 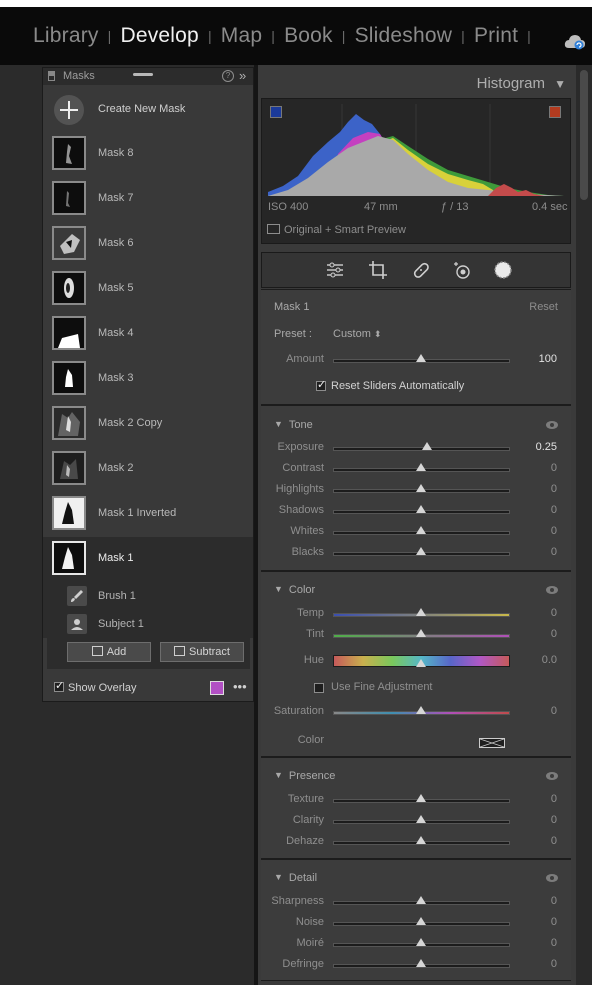 What do you see at coordinates (560, 84) in the screenshot?
I see `collapse-triangle-icon: ▼` at bounding box center [560, 84].